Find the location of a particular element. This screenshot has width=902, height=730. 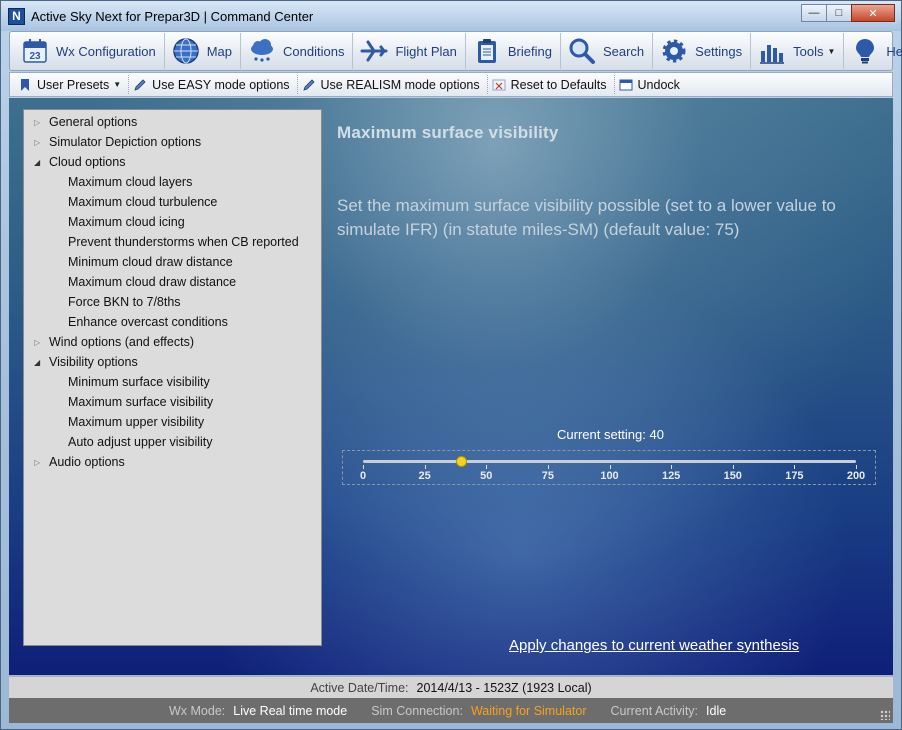

current-setting-label: Current setting: 40 is located at coordinates (610, 434).